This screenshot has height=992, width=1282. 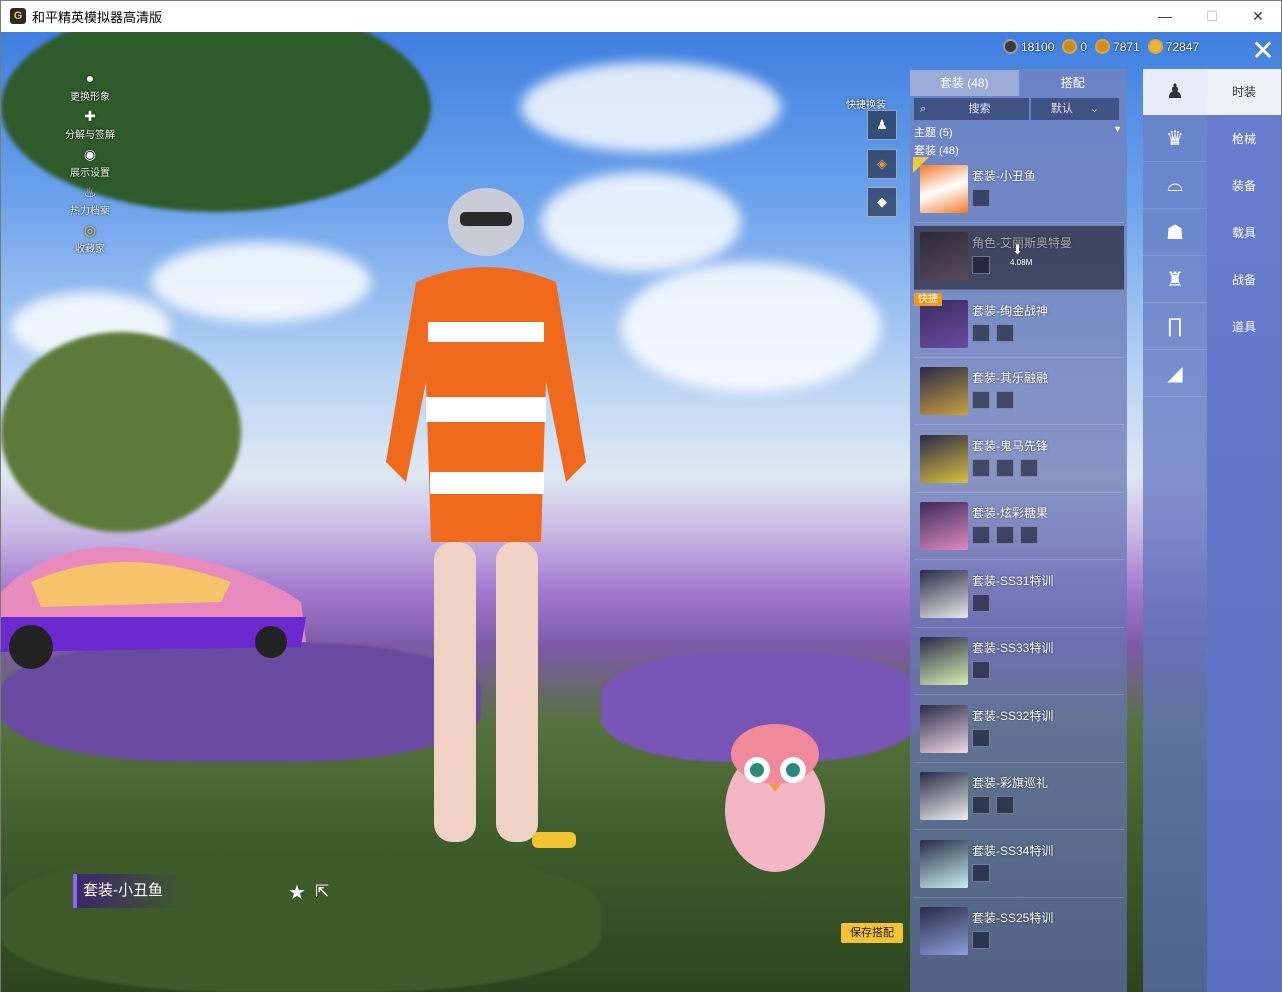 I want to click on badge-icon: ◈, so click(x=882, y=163).